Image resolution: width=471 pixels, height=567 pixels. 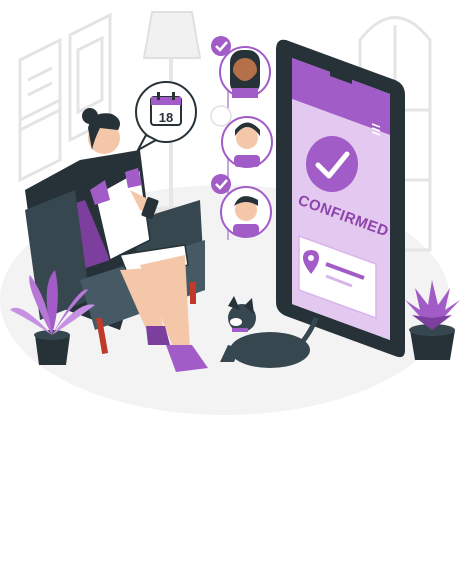 What do you see at coordinates (221, 116) in the screenshot?
I see `pending-bubble` at bounding box center [221, 116].